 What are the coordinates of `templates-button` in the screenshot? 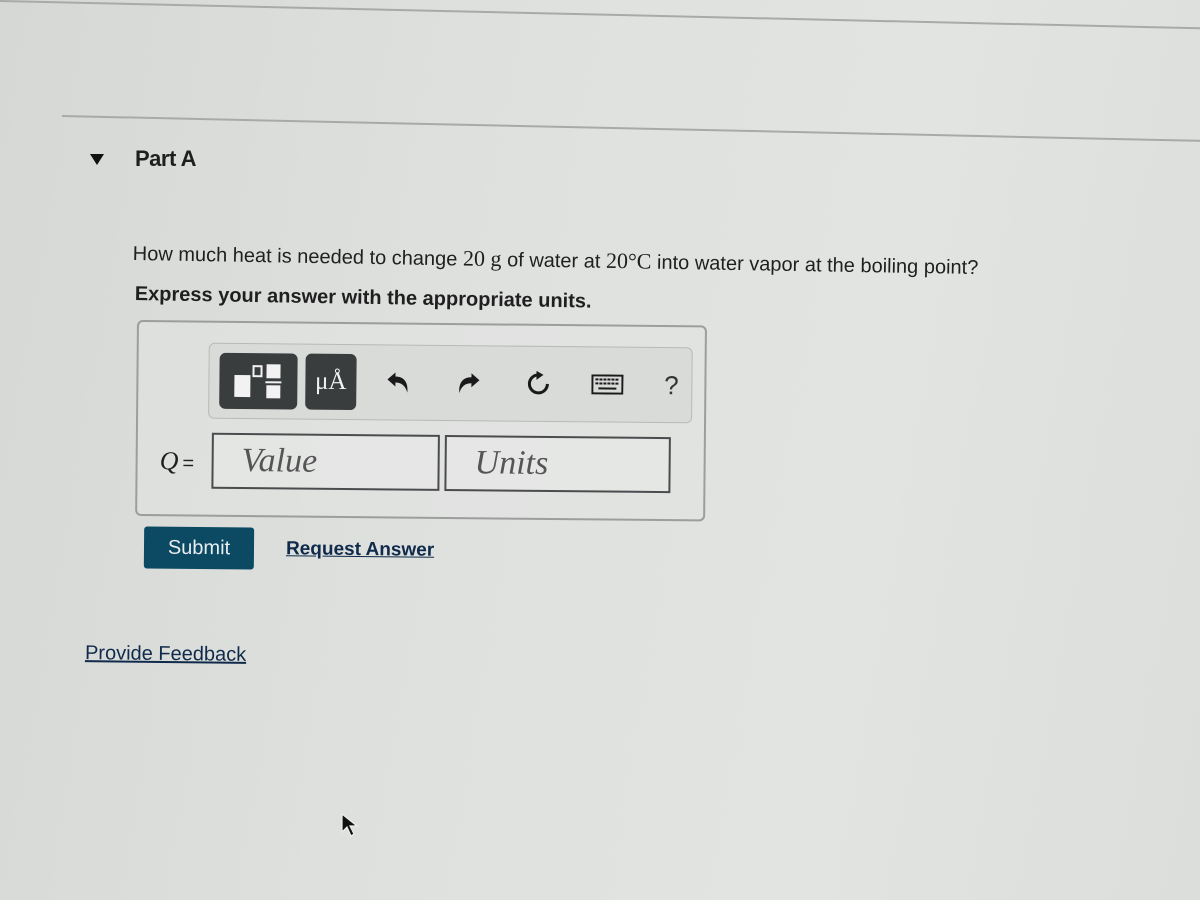 It's located at (258, 381).